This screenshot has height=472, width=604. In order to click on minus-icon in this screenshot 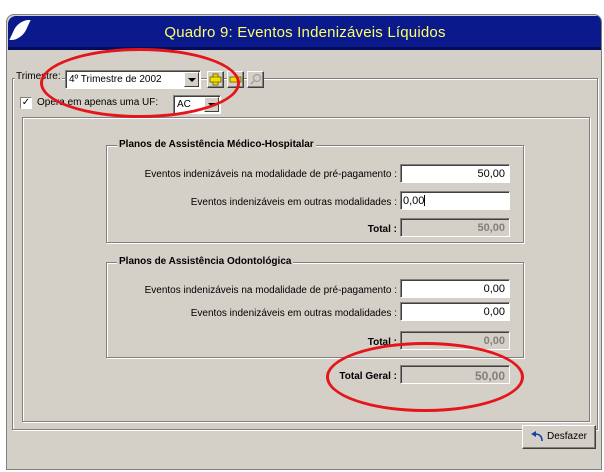, I will do `click(235, 79)`.